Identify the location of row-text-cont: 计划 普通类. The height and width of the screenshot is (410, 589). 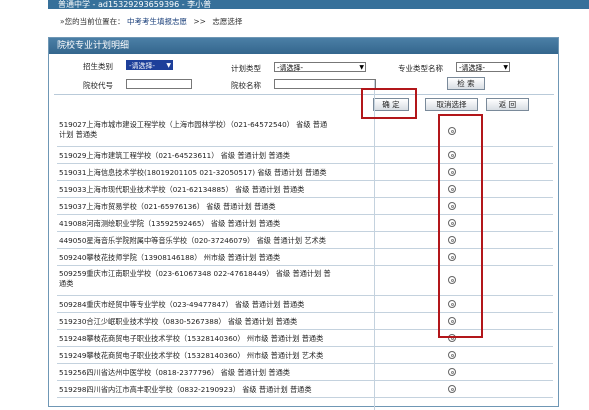
(78, 134).